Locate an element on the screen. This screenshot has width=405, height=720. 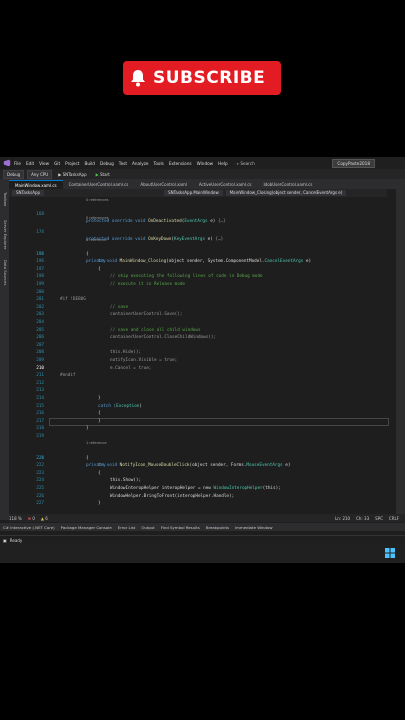
startup-project-dropdown: ▶ SNTasksApp is located at coordinates (72, 174).